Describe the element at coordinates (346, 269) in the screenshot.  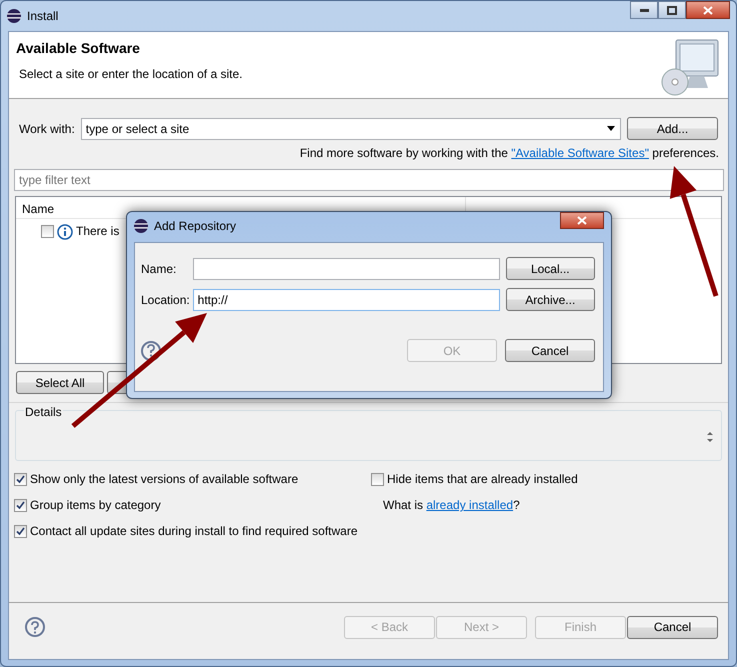
I see `name-field` at that location.